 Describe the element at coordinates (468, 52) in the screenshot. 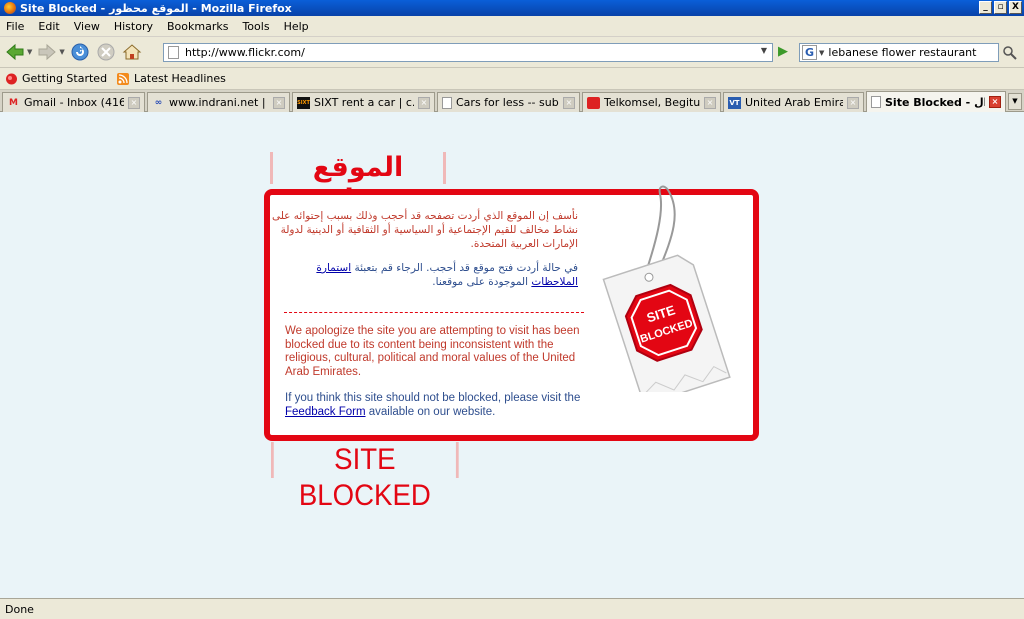

I see `url-field: http://www.flickr.com/ ▼` at that location.